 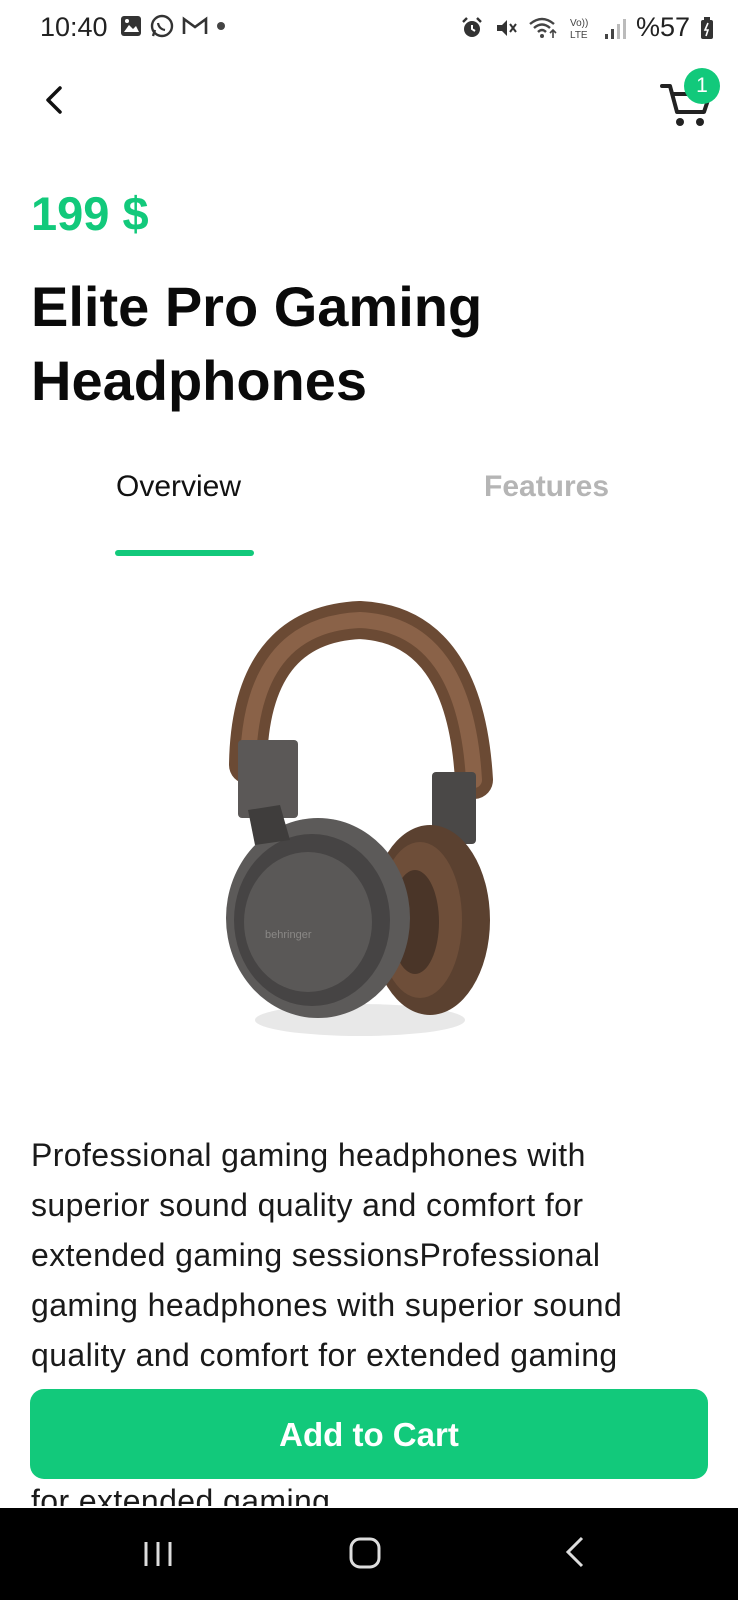 What do you see at coordinates (159, 1554) in the screenshot?
I see `recent-apps-icon` at bounding box center [159, 1554].